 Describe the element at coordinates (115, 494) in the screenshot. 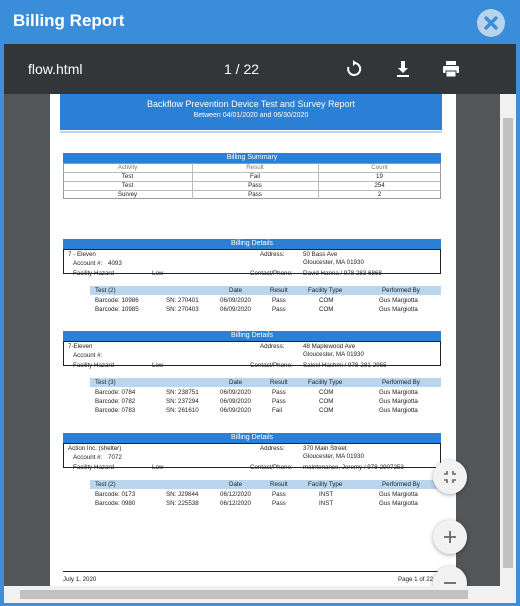

I see `test-cell: Barcode: 0173` at that location.